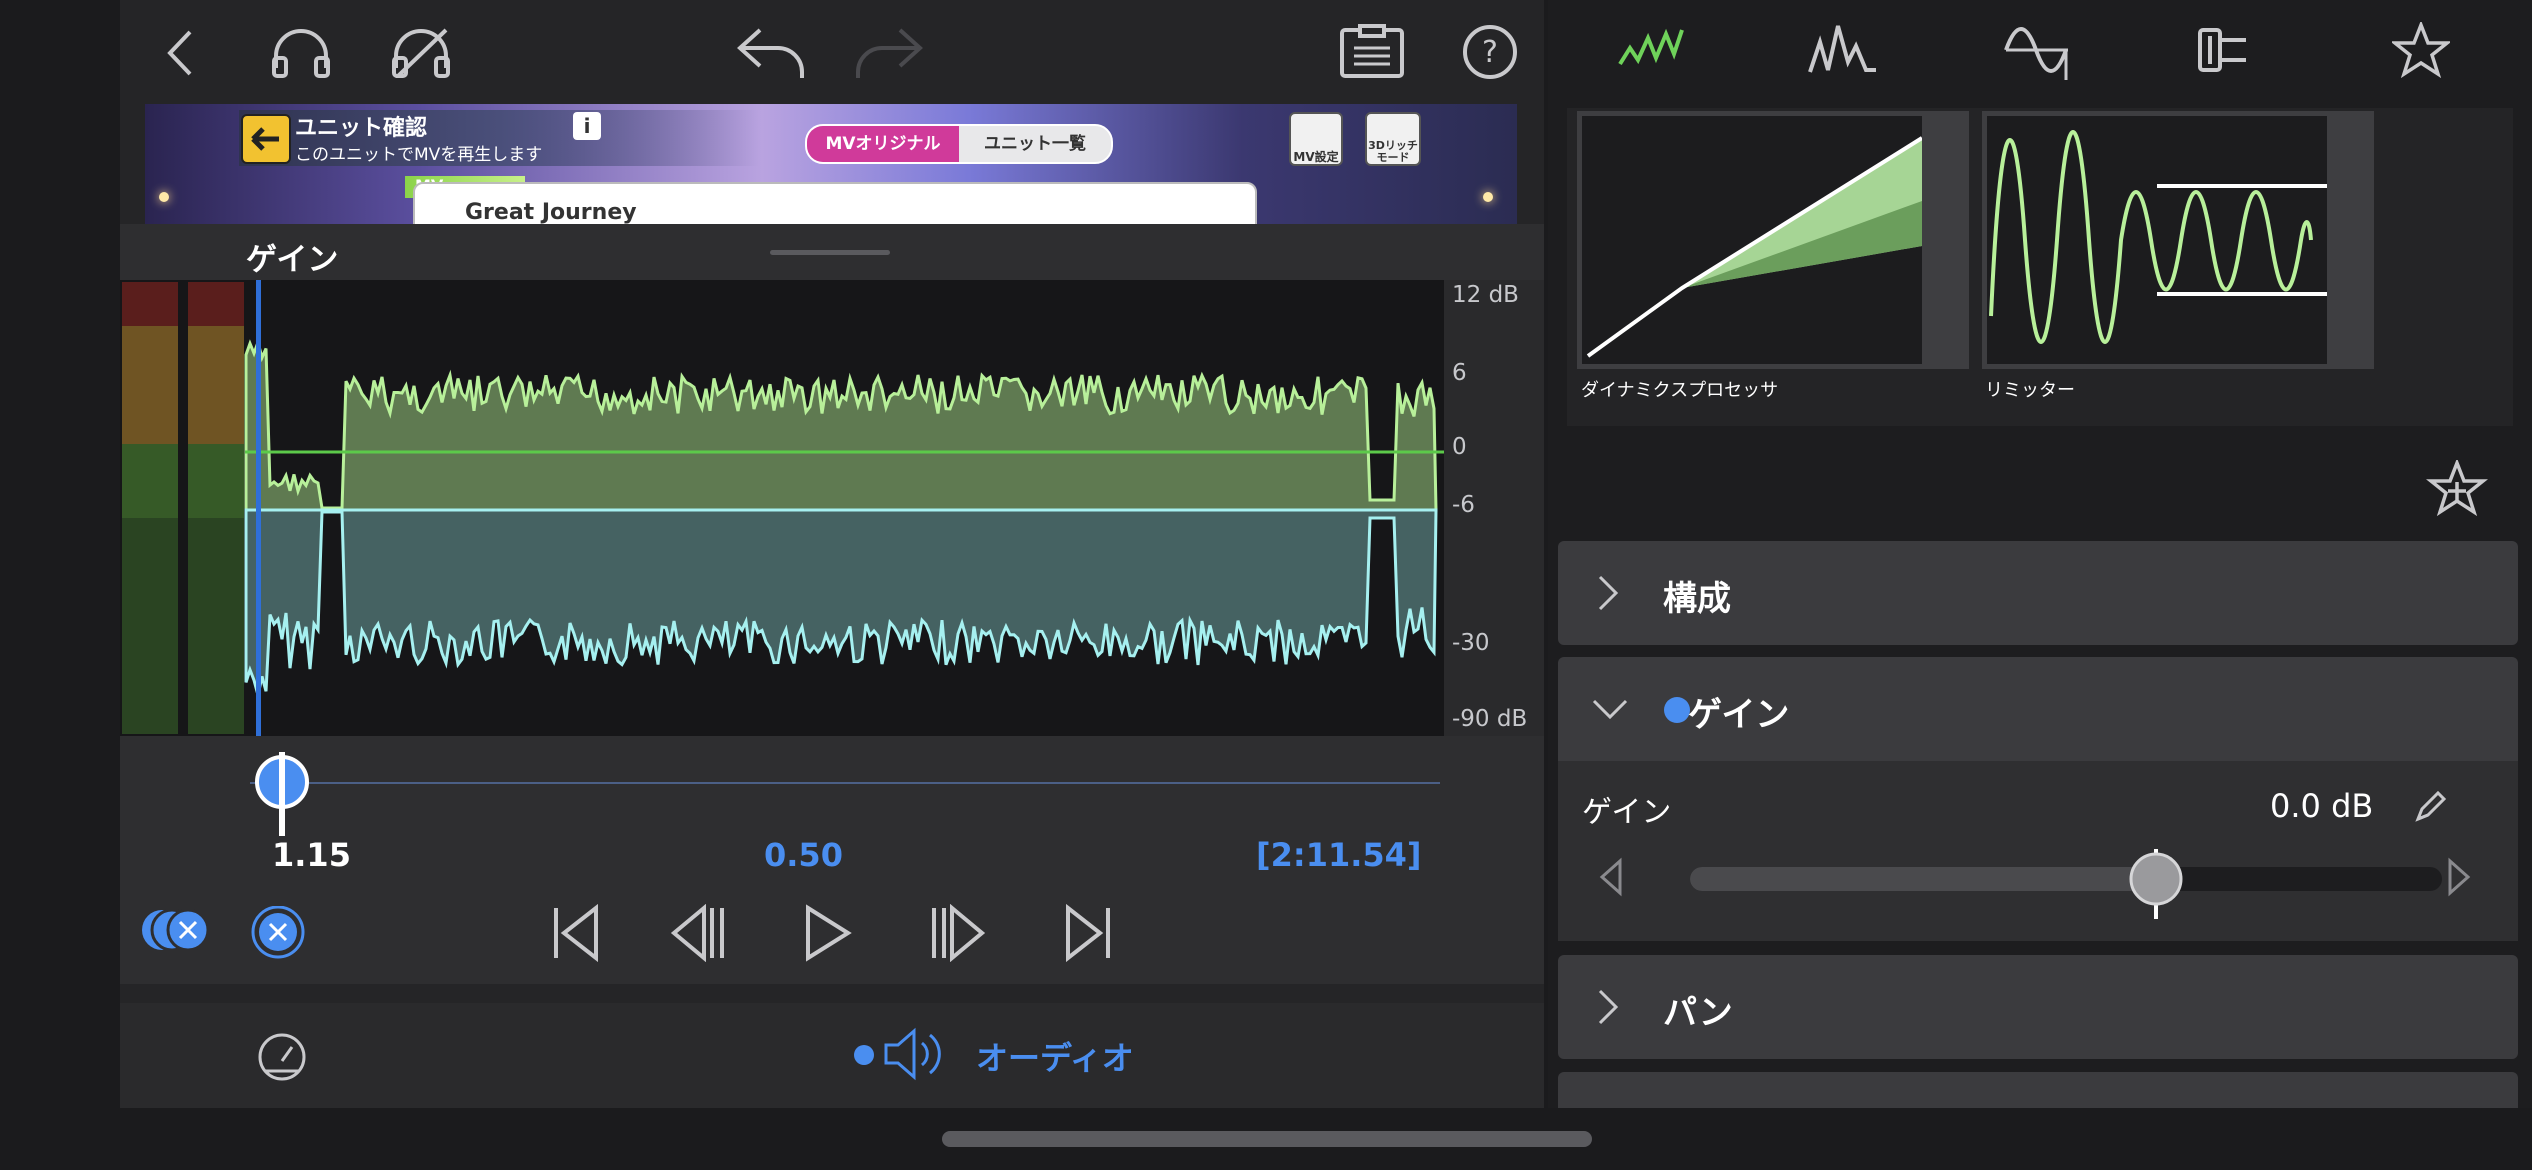 The image size is (2532, 1170). What do you see at coordinates (311, 855) in the screenshot?
I see `position-value: 1.15` at bounding box center [311, 855].